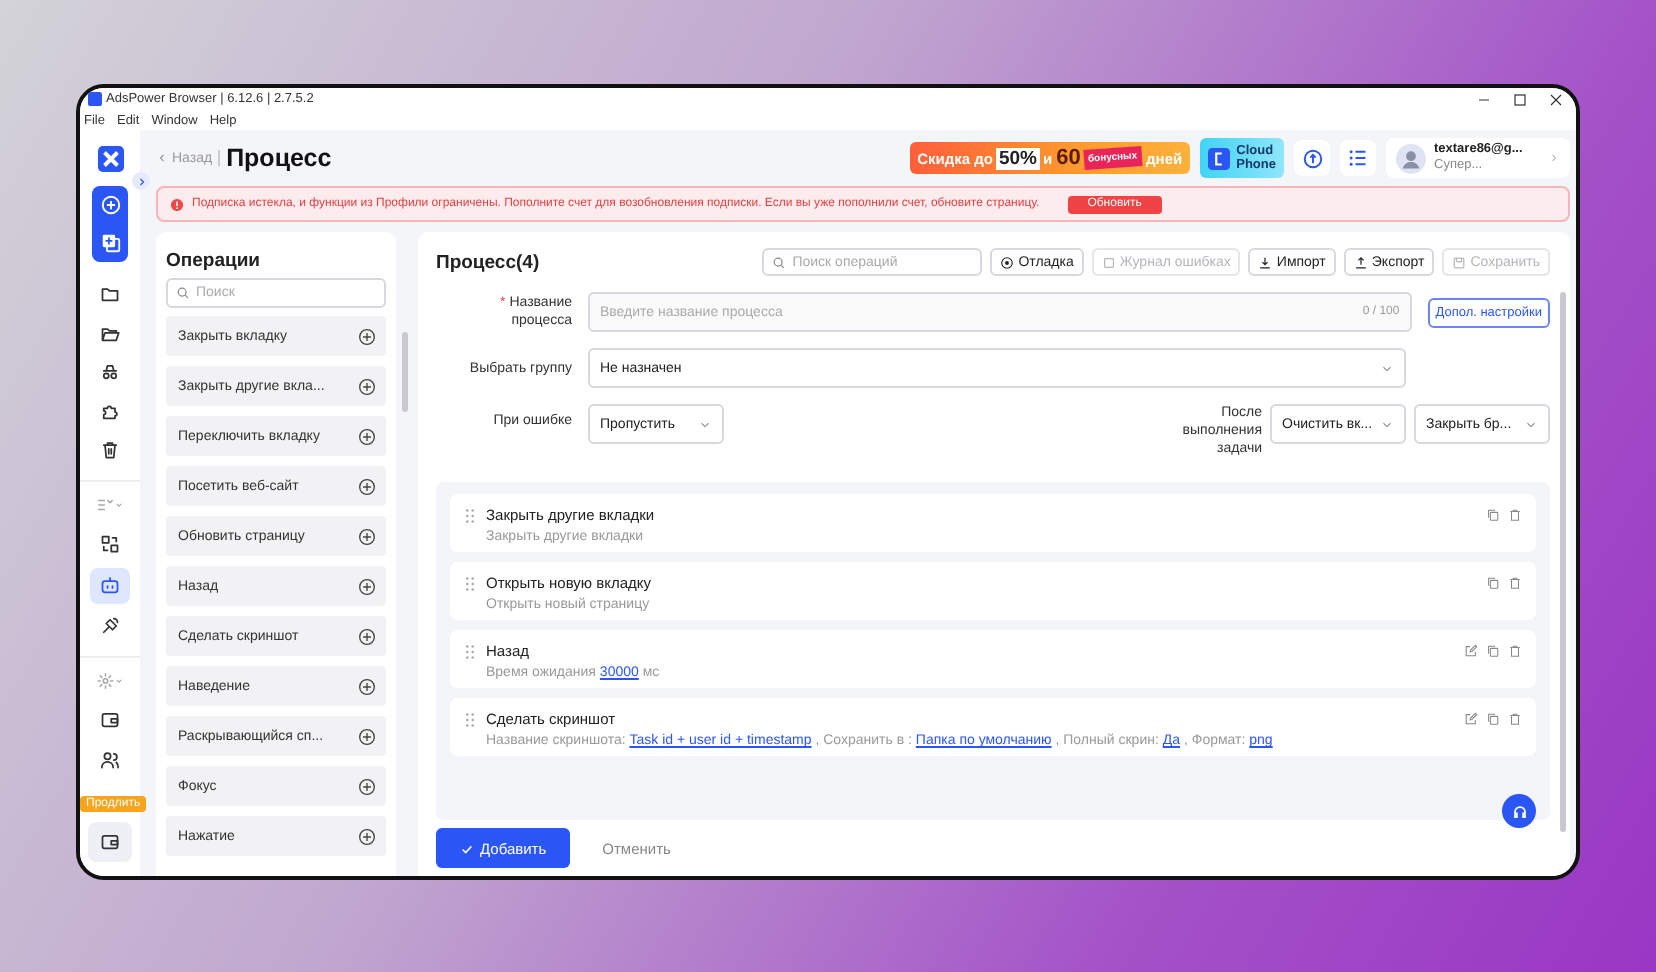 Image resolution: width=1656 pixels, height=972 pixels. Describe the element at coordinates (279, 158) in the screenshot. I see `page-title: Процесс` at that location.